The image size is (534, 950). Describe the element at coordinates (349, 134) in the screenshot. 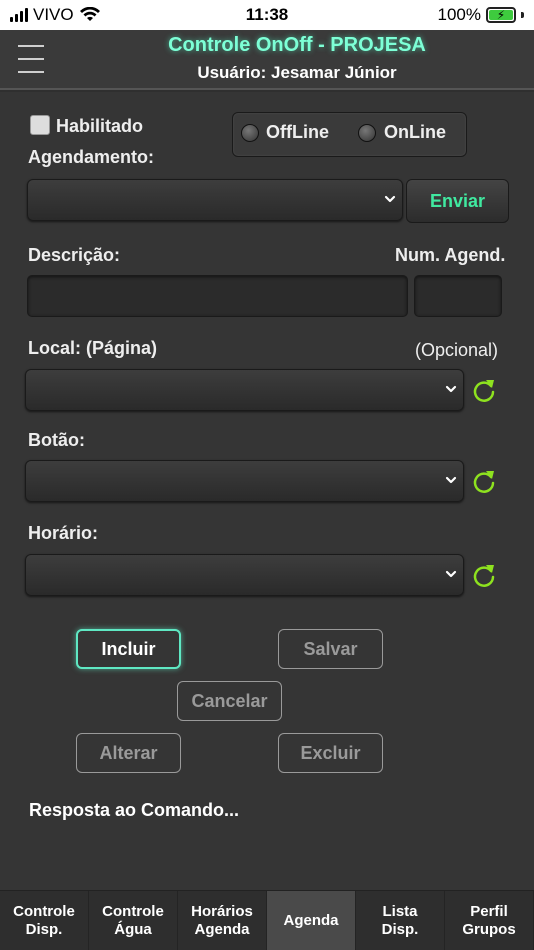

I see `connection-mode-group: OffLine OnLine` at that location.